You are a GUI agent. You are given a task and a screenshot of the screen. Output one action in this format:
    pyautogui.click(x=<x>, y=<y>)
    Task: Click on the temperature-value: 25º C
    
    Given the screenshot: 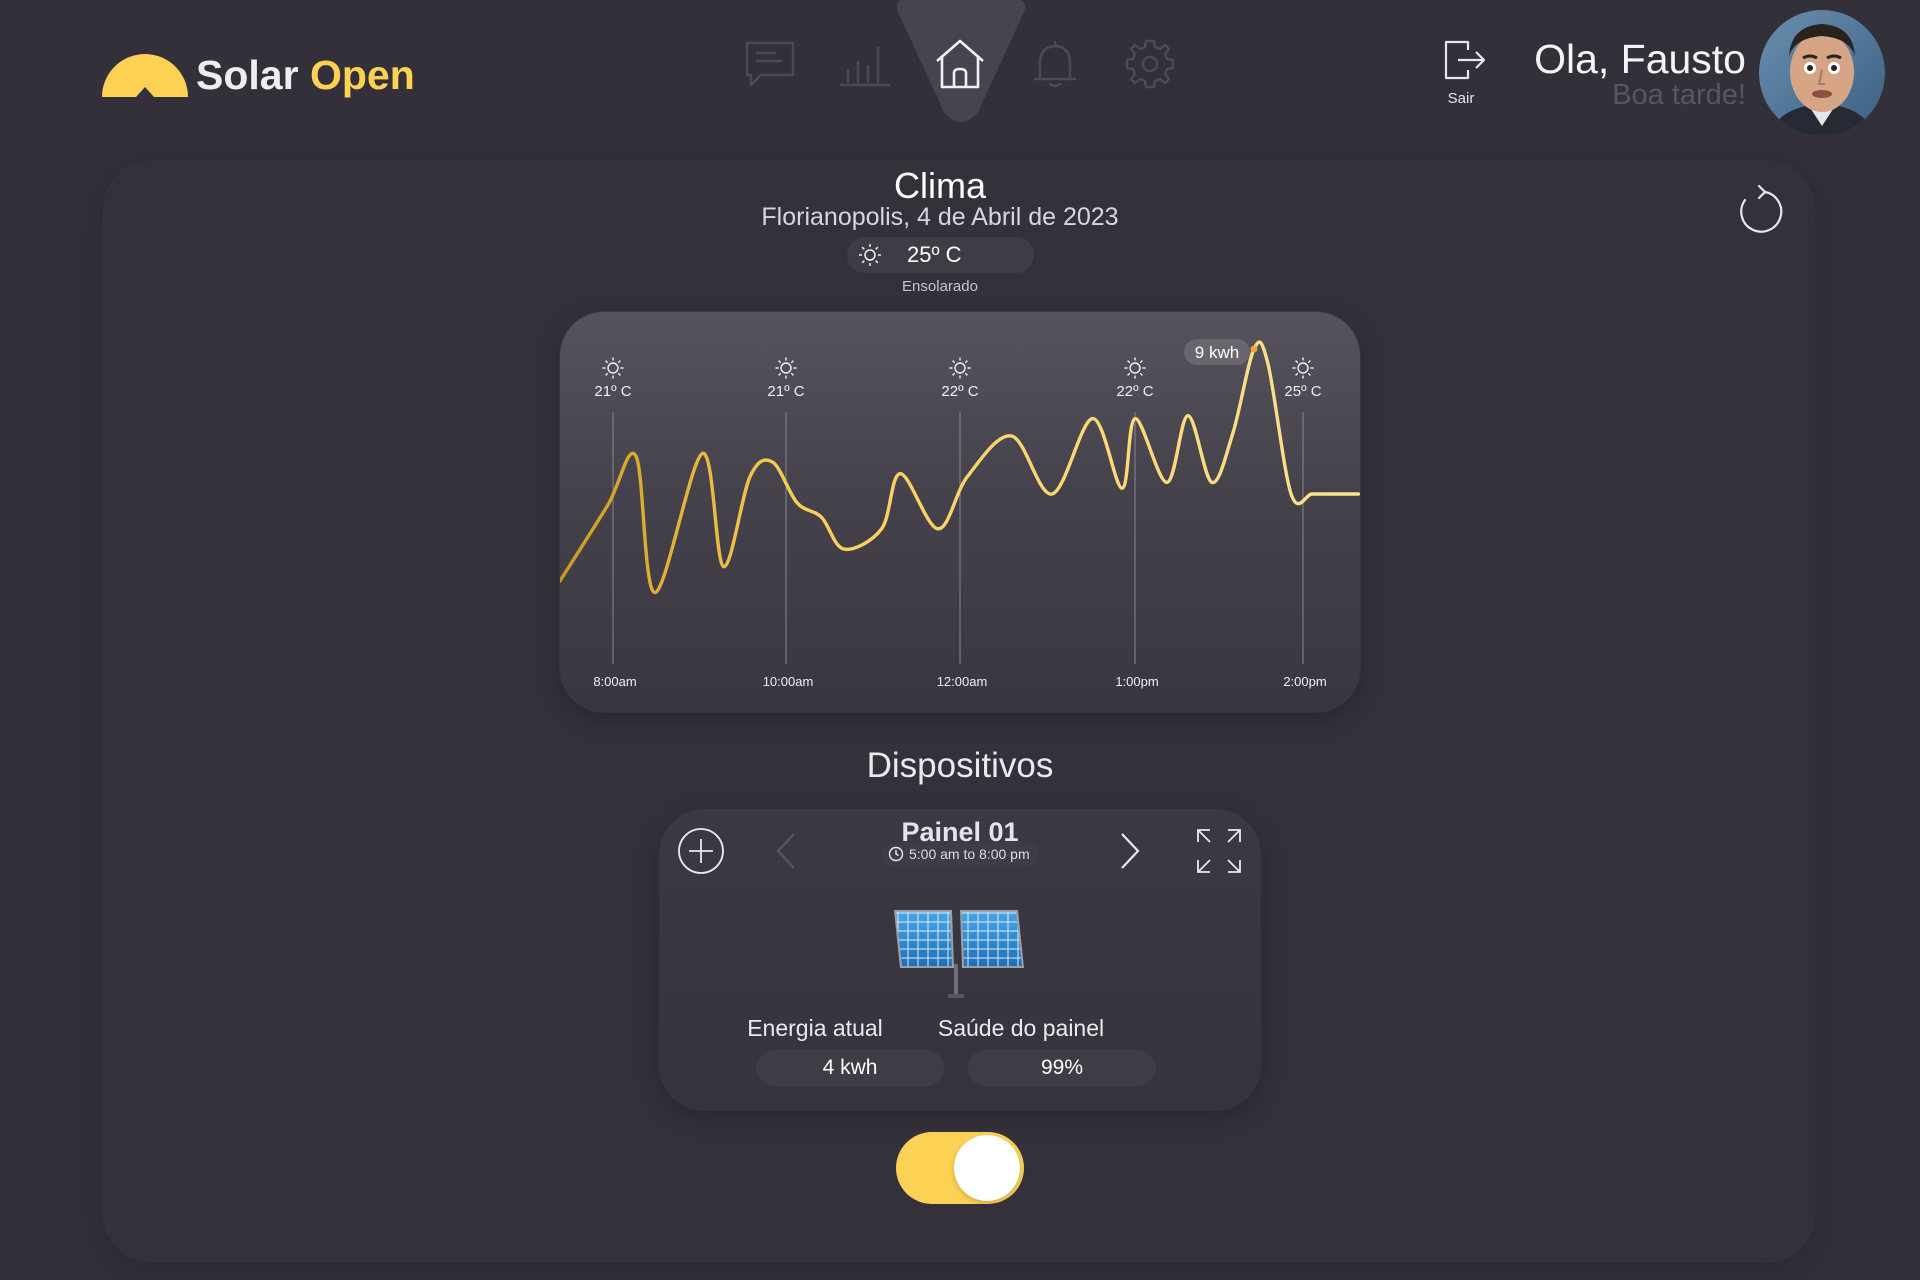 What is the action you would take?
    pyautogui.click(x=934, y=254)
    